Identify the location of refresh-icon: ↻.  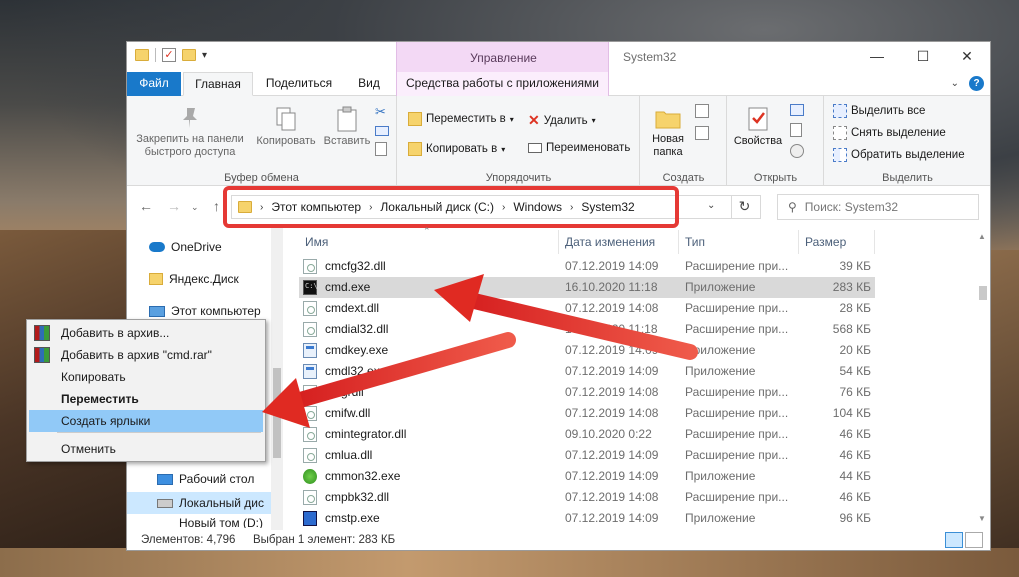
(744, 207).